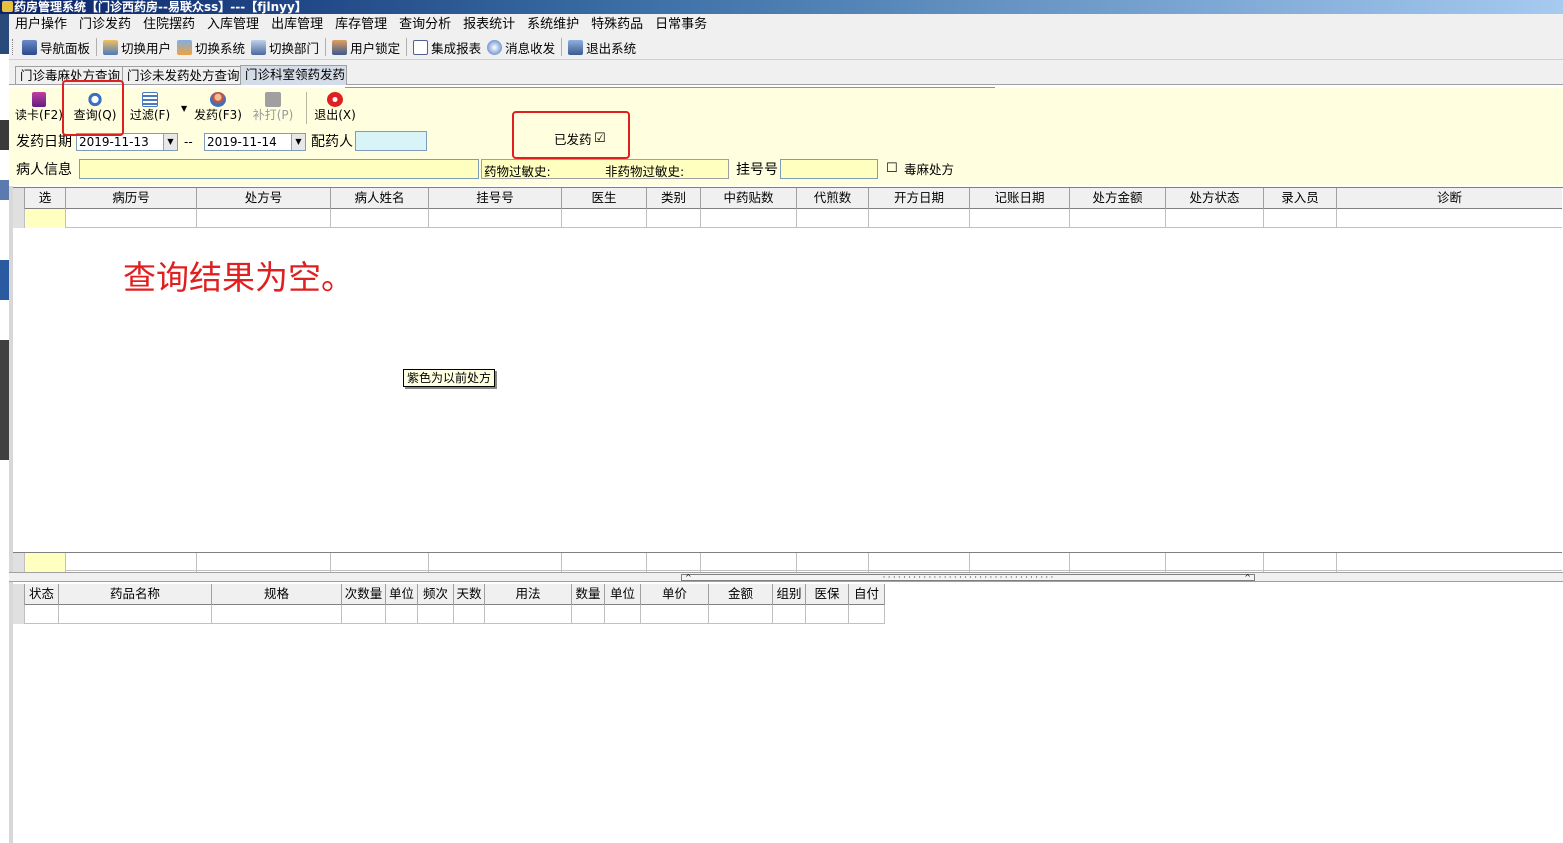  Describe the element at coordinates (264, 198) in the screenshot. I see `col-prescription-no: 处方号` at that location.